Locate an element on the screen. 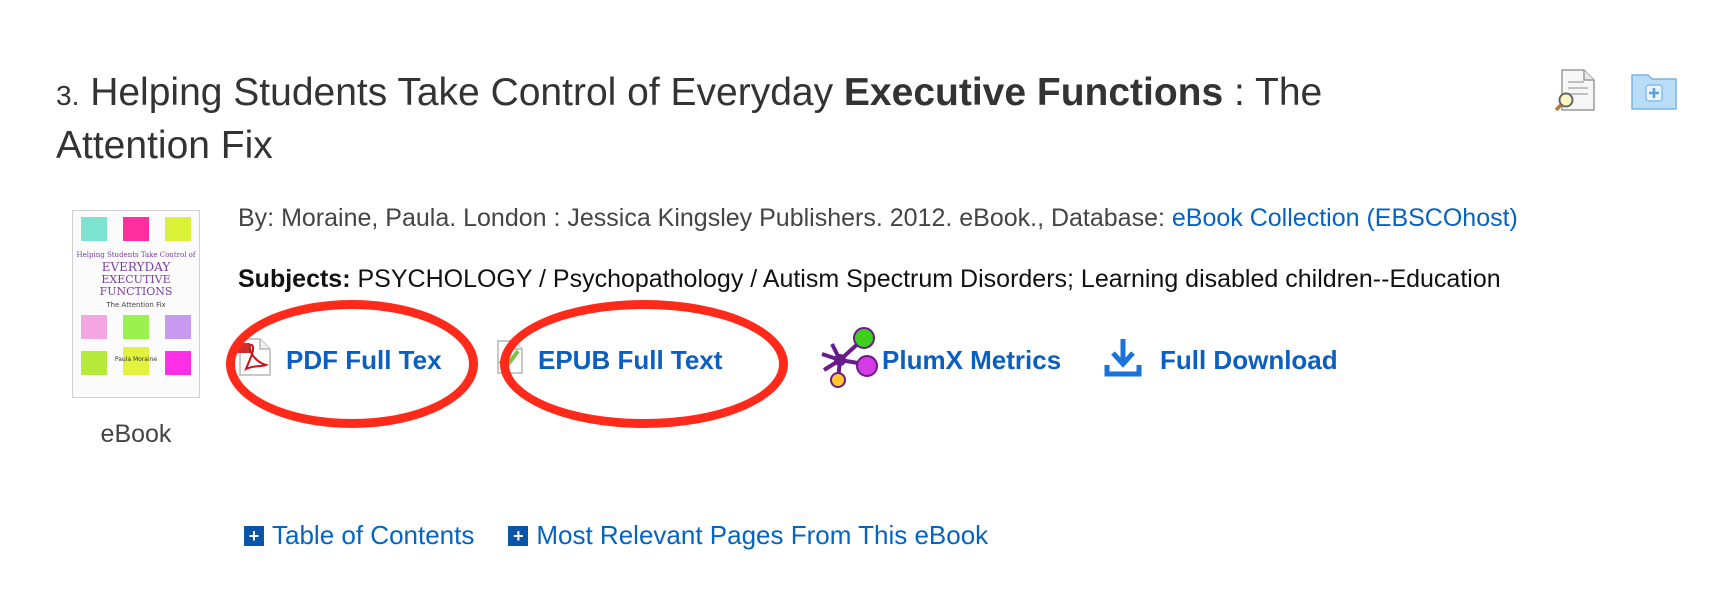 The height and width of the screenshot is (612, 1730). format-label: eBook is located at coordinates (136, 434).